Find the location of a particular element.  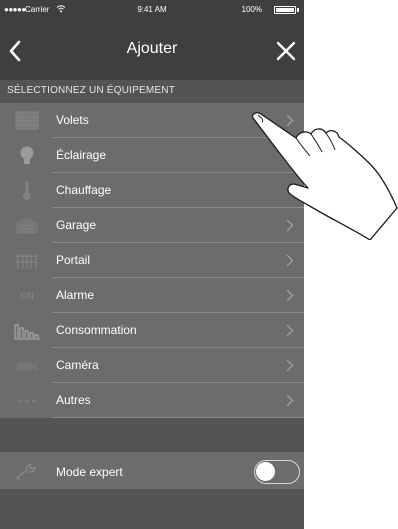

equipment-row-8: Autres is located at coordinates (152, 400).